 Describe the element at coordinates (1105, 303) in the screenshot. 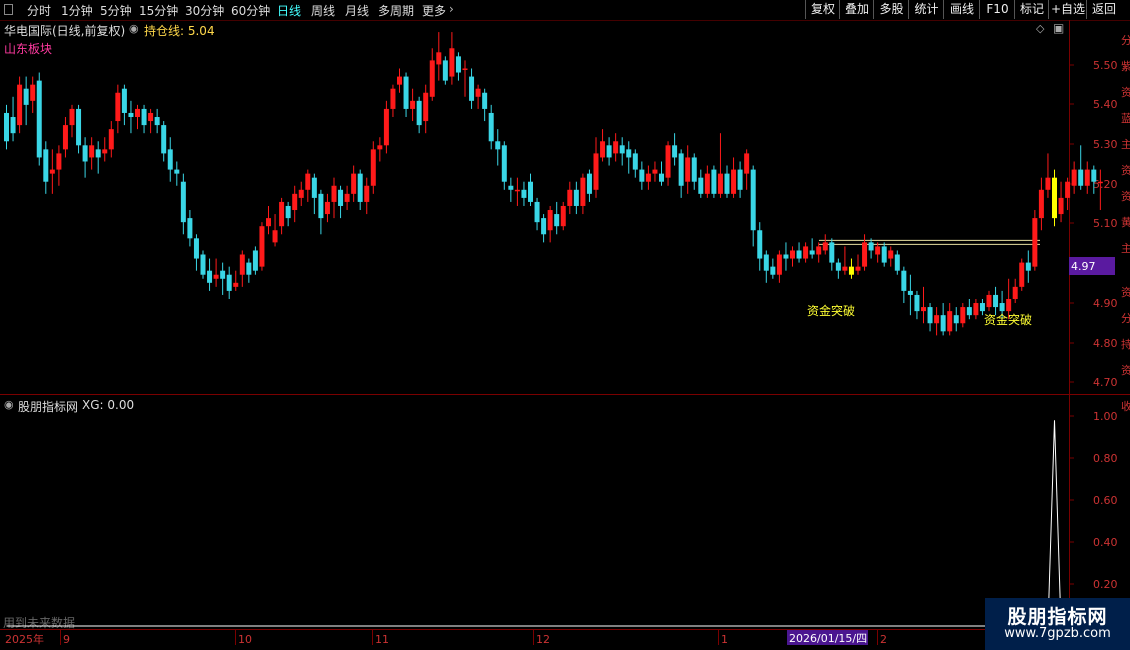

I see `price-tick: 4.90` at that location.